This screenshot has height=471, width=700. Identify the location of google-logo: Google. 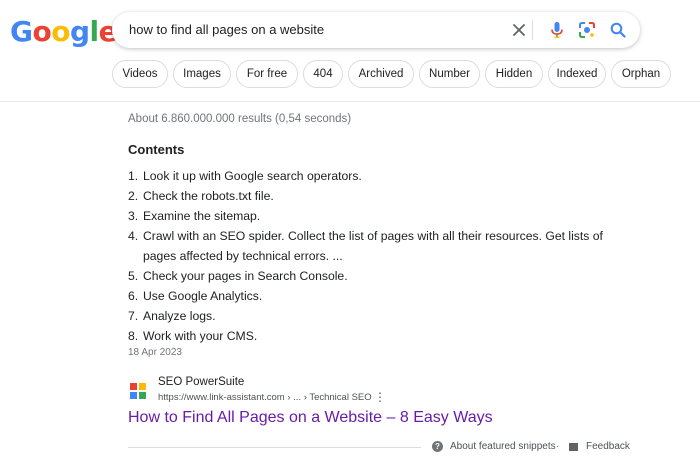
(64, 31).